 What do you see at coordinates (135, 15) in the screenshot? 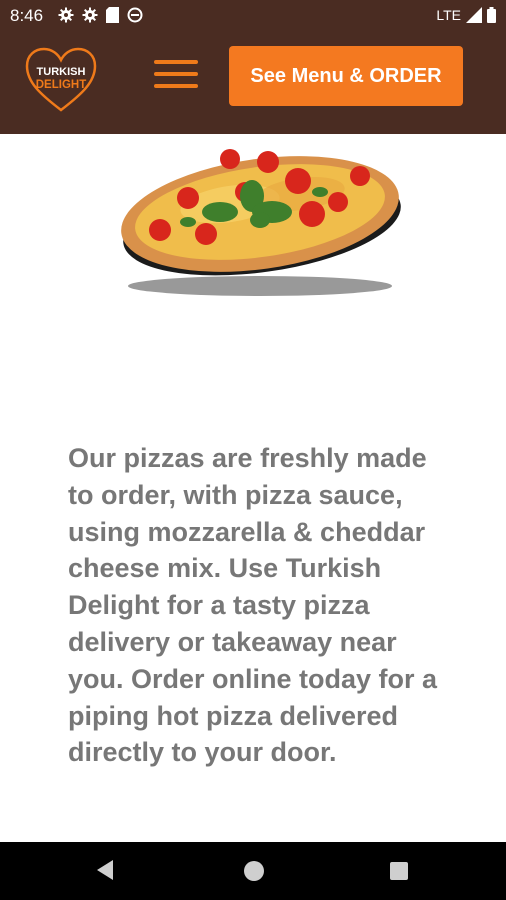
I see `no-disturb-icon` at bounding box center [135, 15].